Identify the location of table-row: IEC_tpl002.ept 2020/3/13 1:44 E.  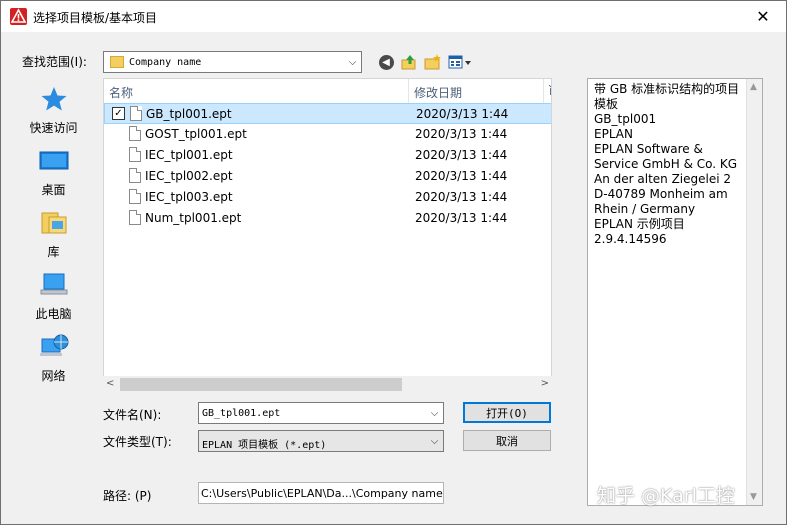
(327, 176).